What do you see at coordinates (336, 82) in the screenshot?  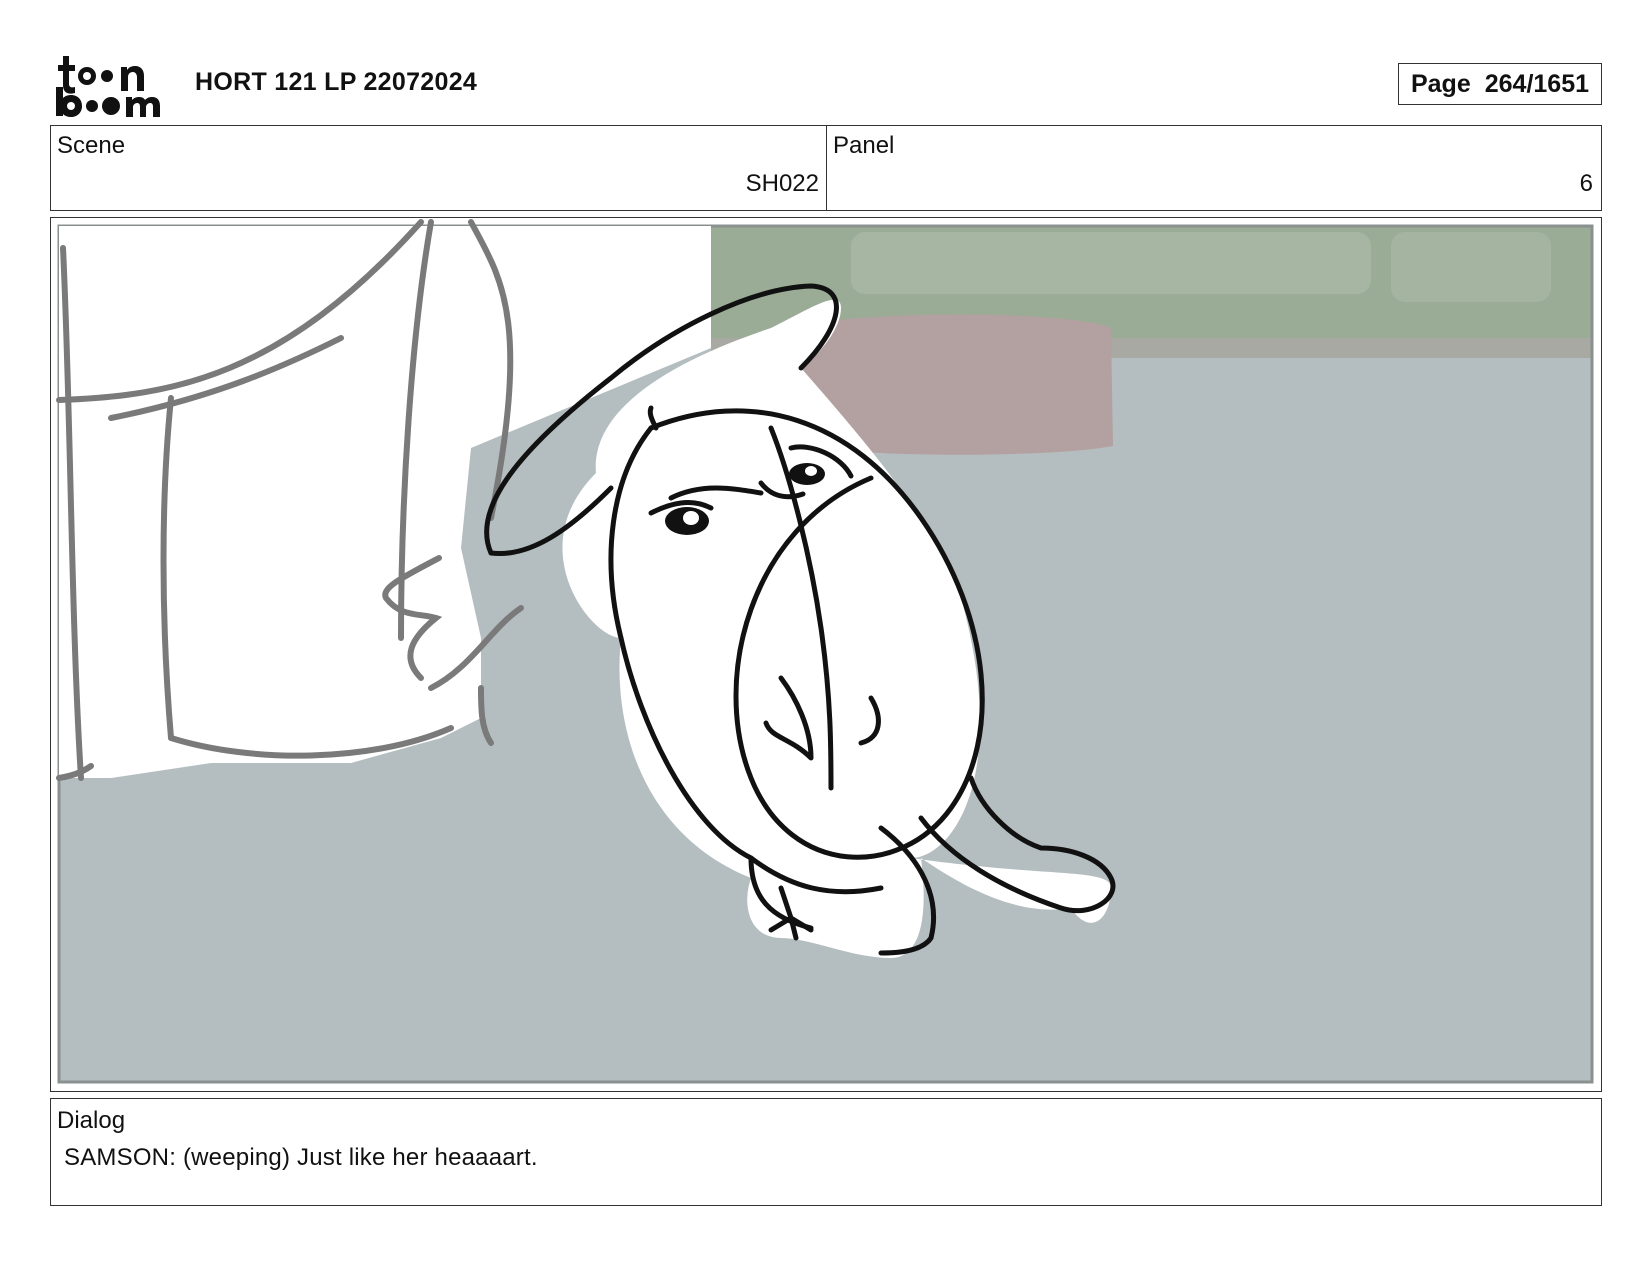 I see `document-title: HORT 121 LP 22072024` at bounding box center [336, 82].